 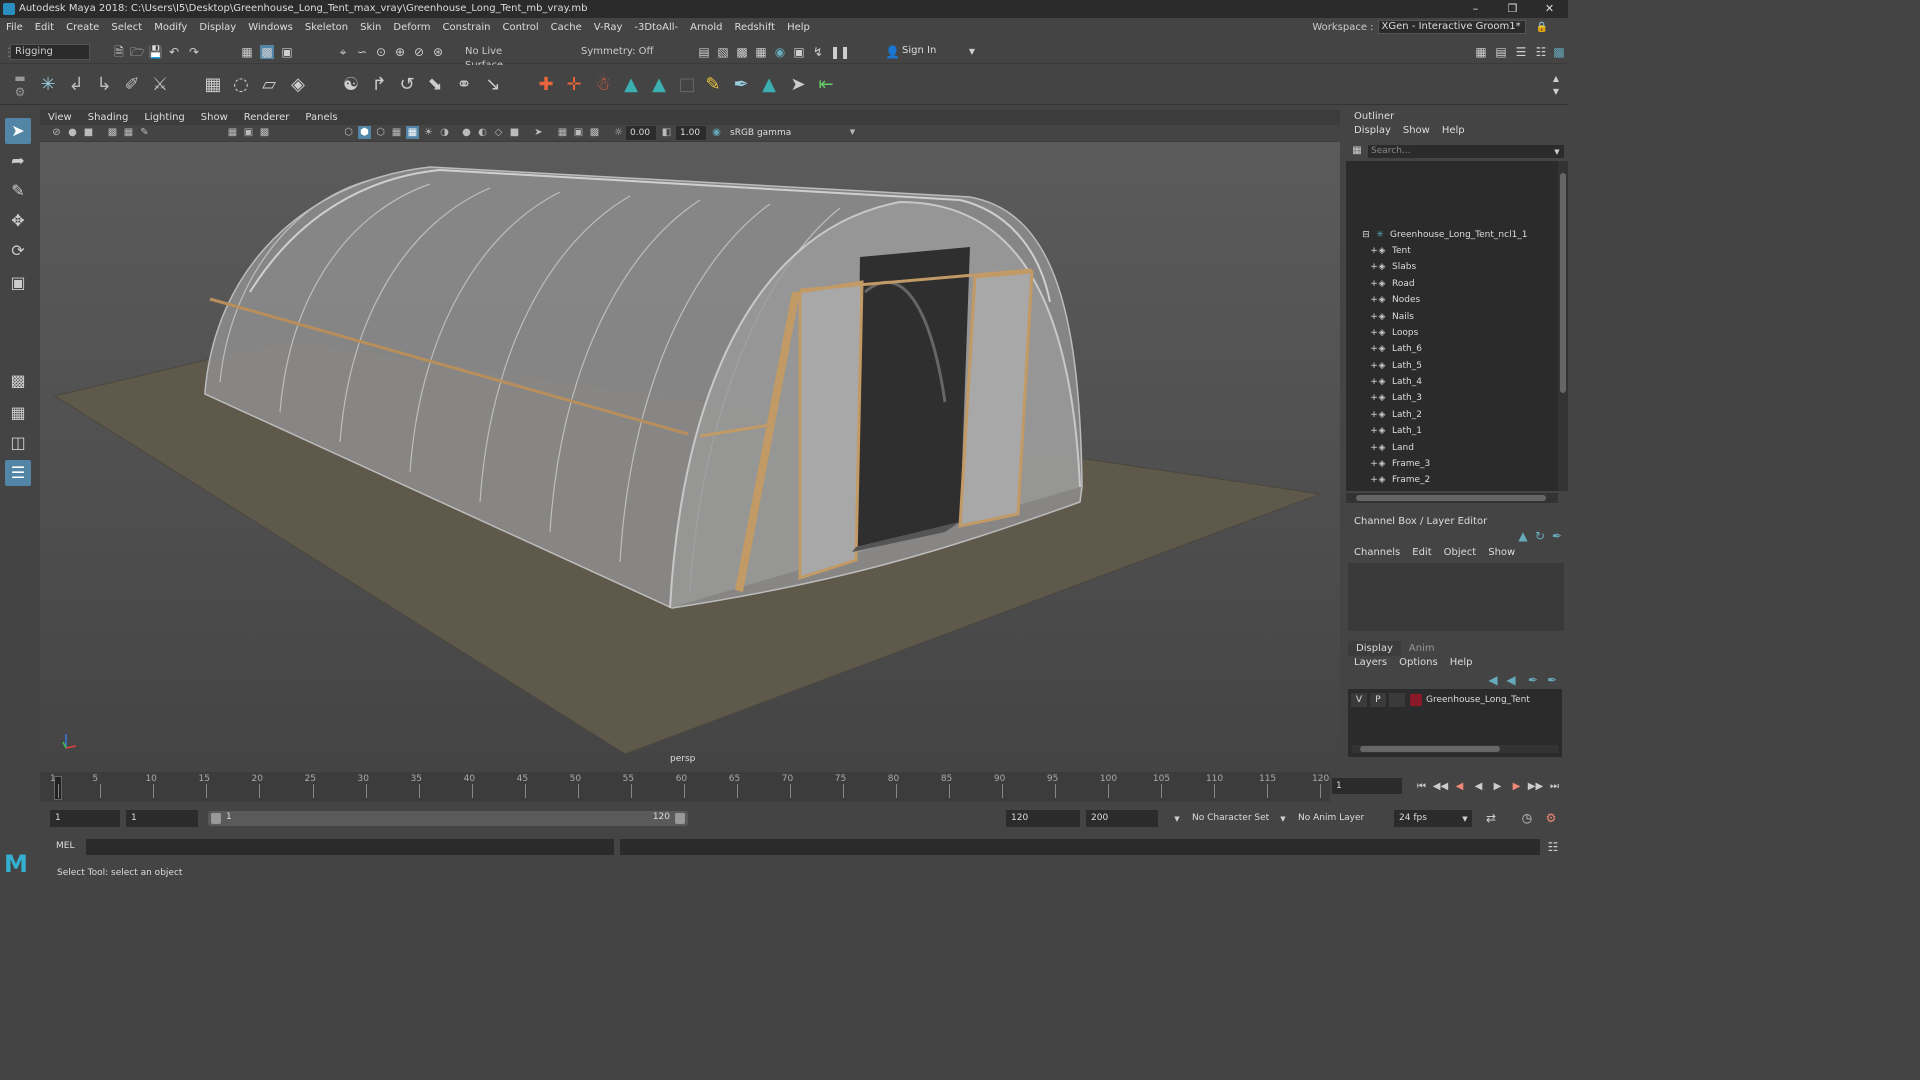 What do you see at coordinates (248, 132) in the screenshot?
I see `film-gate-icon: ▣` at bounding box center [248, 132].